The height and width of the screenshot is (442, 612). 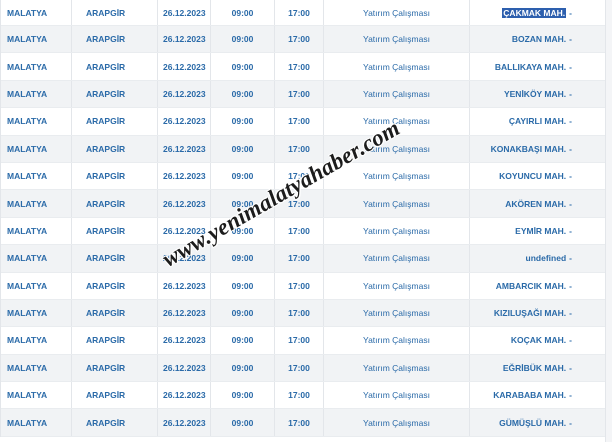 What do you see at coordinates (534, 12) in the screenshot?
I see `neighborhood-name: ÇAKMAK MAH.` at bounding box center [534, 12].